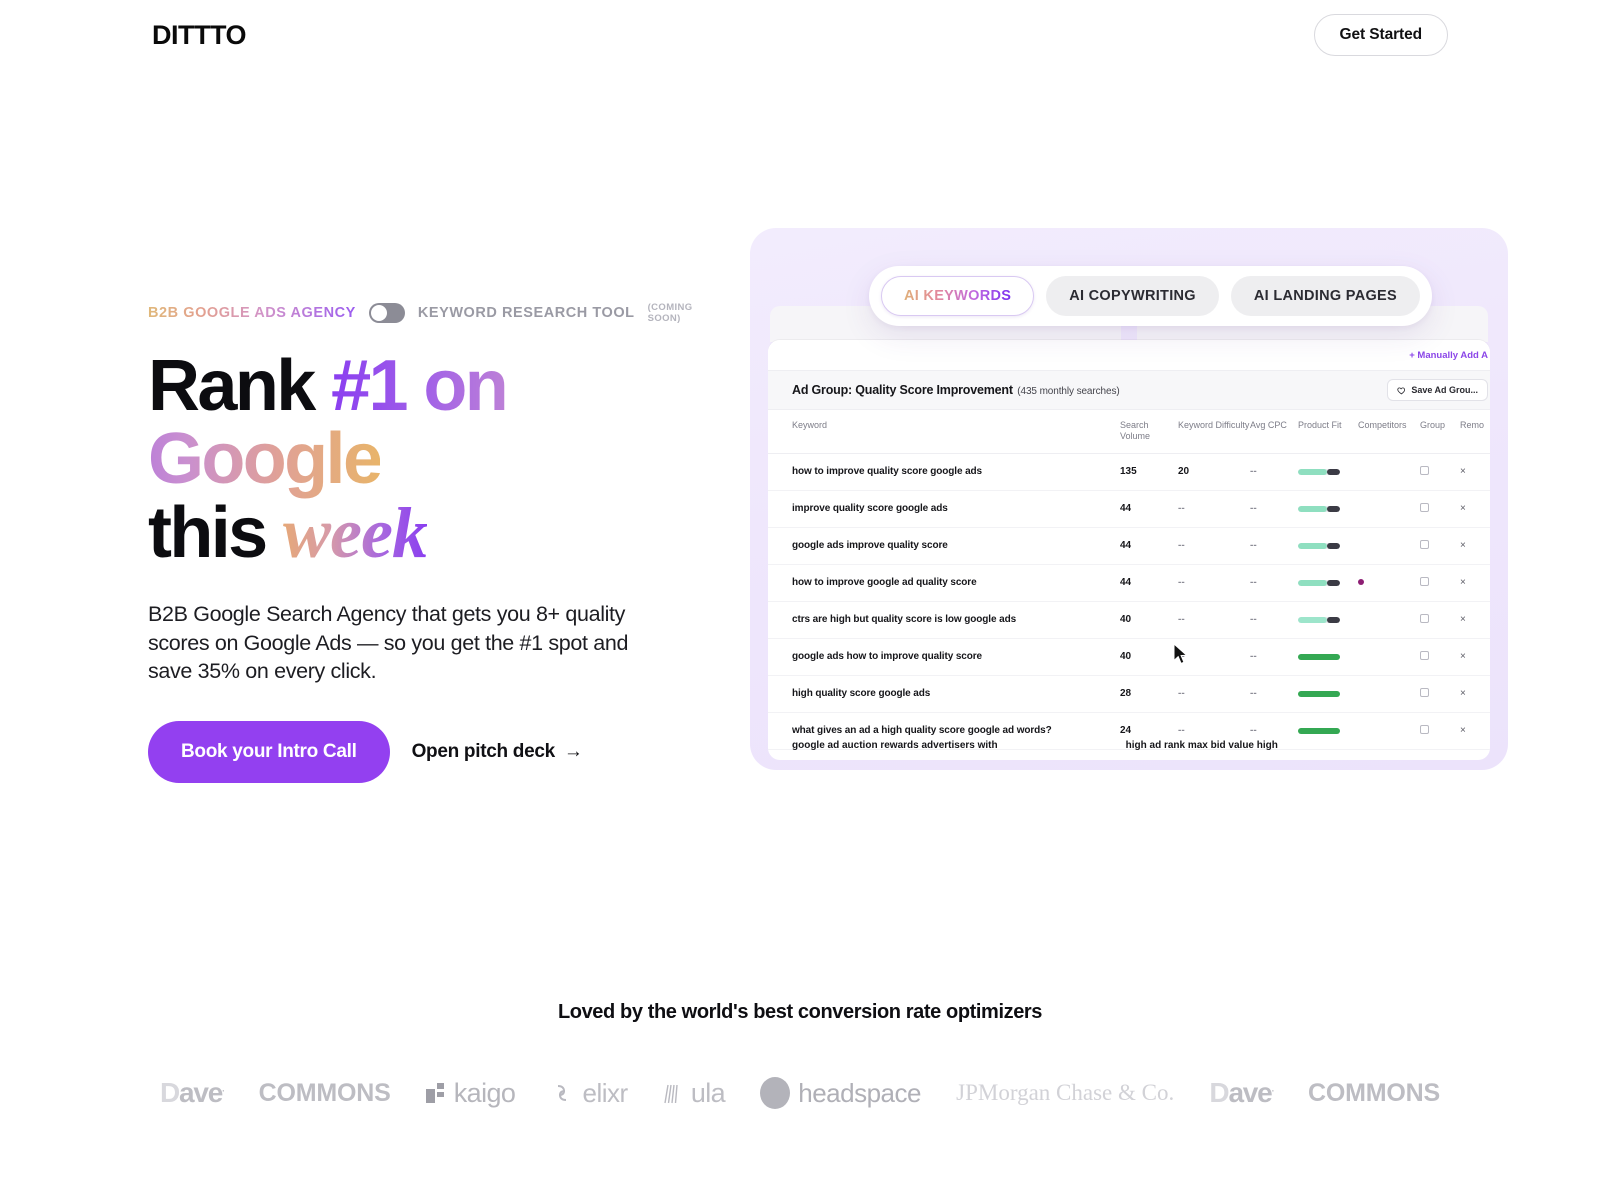 The width and height of the screenshot is (1600, 1200). I want to click on site-header: DITTTO Get Started, so click(800, 35).